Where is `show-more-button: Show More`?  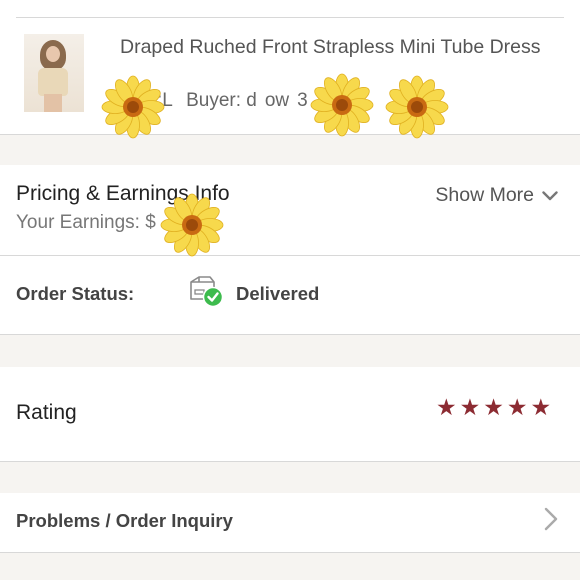 show-more-button: Show More is located at coordinates (496, 195).